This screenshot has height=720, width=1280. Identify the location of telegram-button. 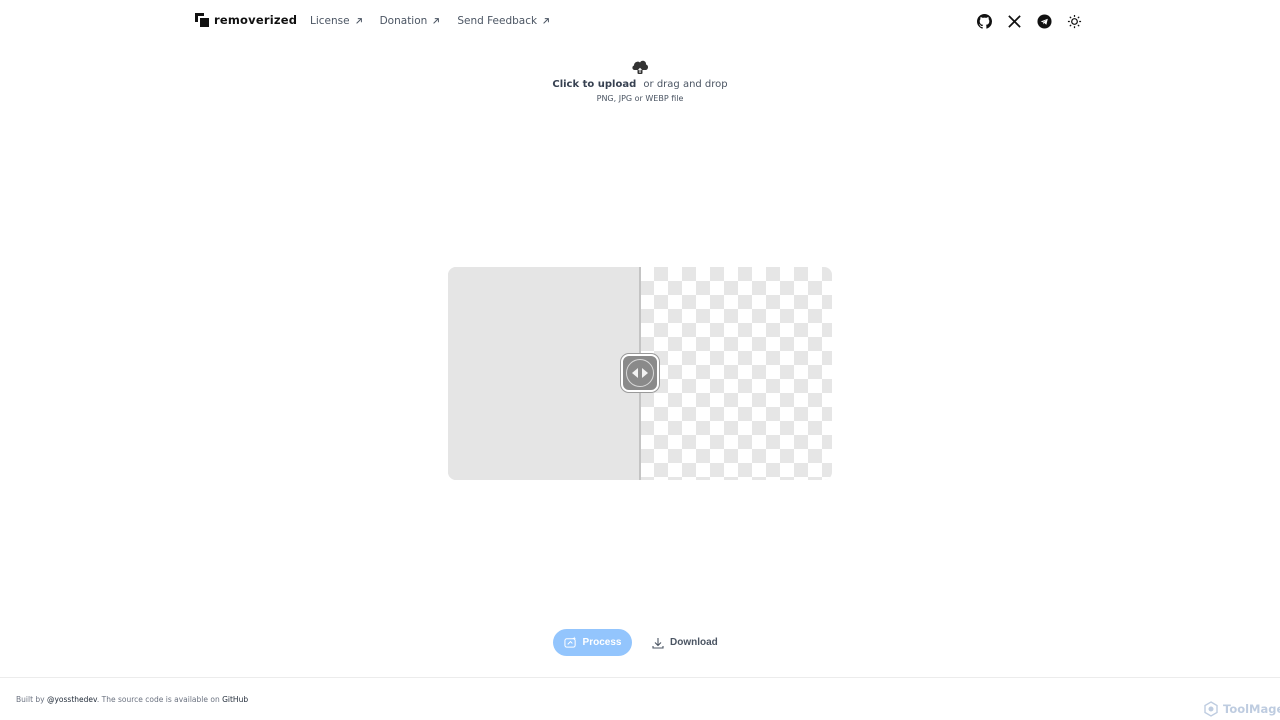
(1044, 21).